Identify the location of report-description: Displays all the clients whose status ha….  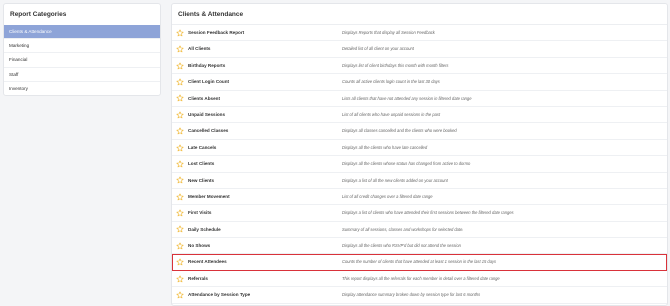
(406, 164).